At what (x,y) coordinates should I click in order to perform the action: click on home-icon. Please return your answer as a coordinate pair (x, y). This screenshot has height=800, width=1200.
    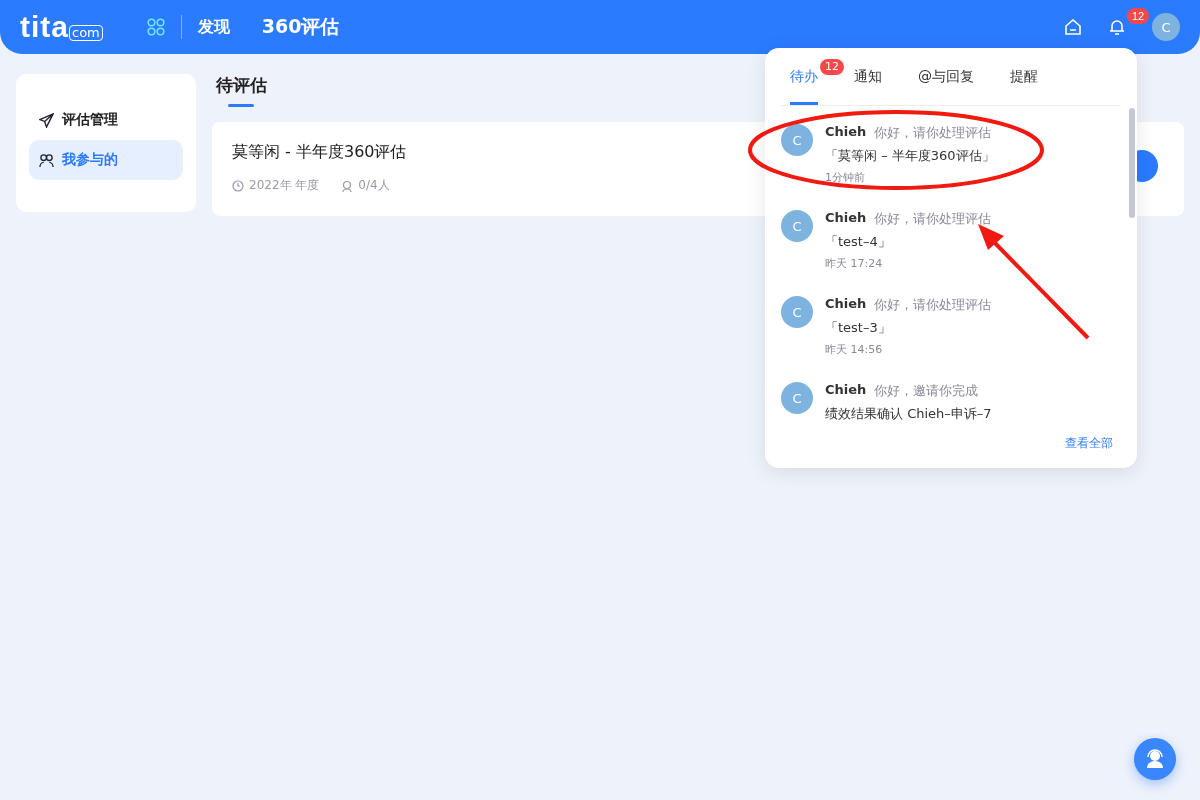
    Looking at the image, I should click on (1073, 27).